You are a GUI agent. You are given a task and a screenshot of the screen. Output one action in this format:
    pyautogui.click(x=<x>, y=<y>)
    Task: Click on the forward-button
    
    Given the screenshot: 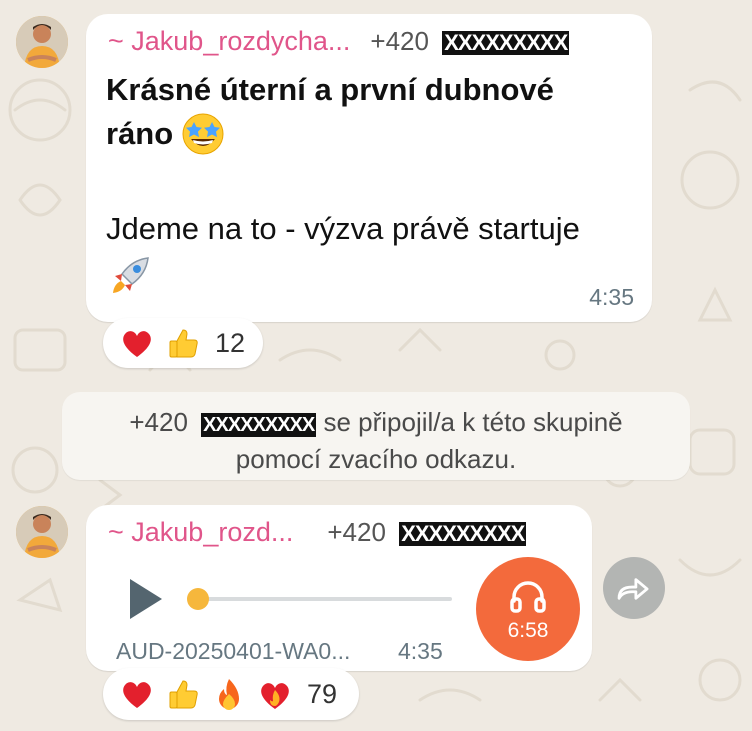 What is the action you would take?
    pyautogui.click(x=634, y=588)
    